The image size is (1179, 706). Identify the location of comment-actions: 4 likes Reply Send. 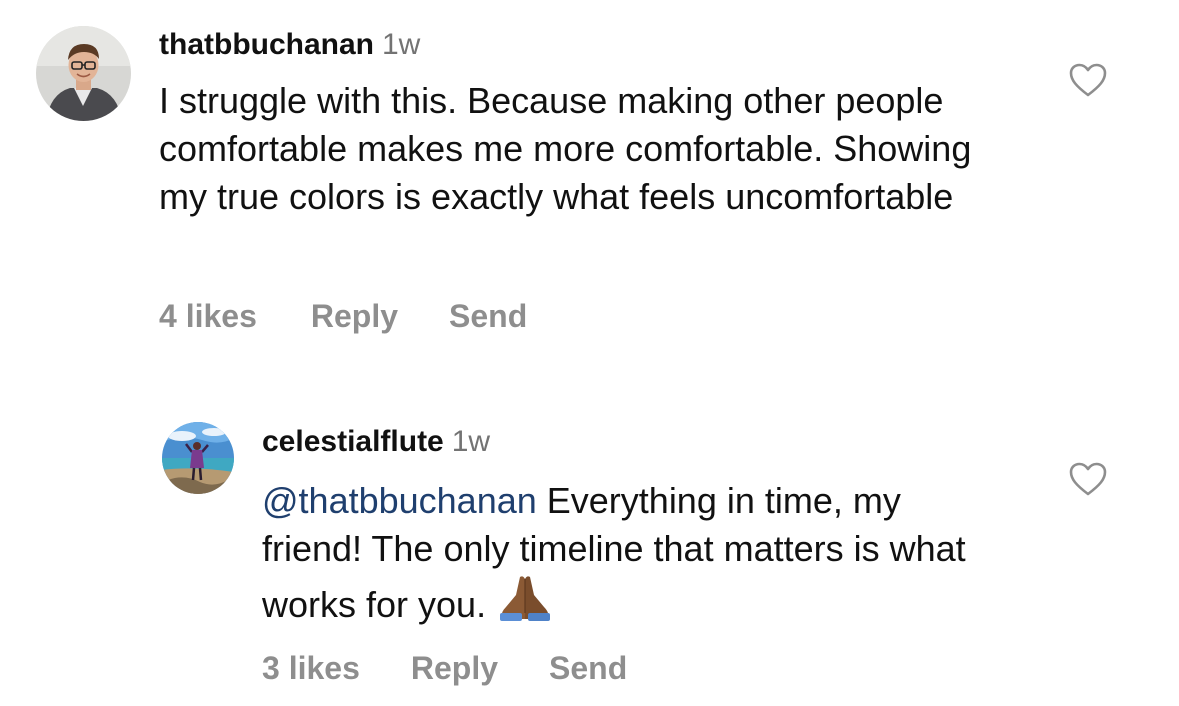
(343, 316).